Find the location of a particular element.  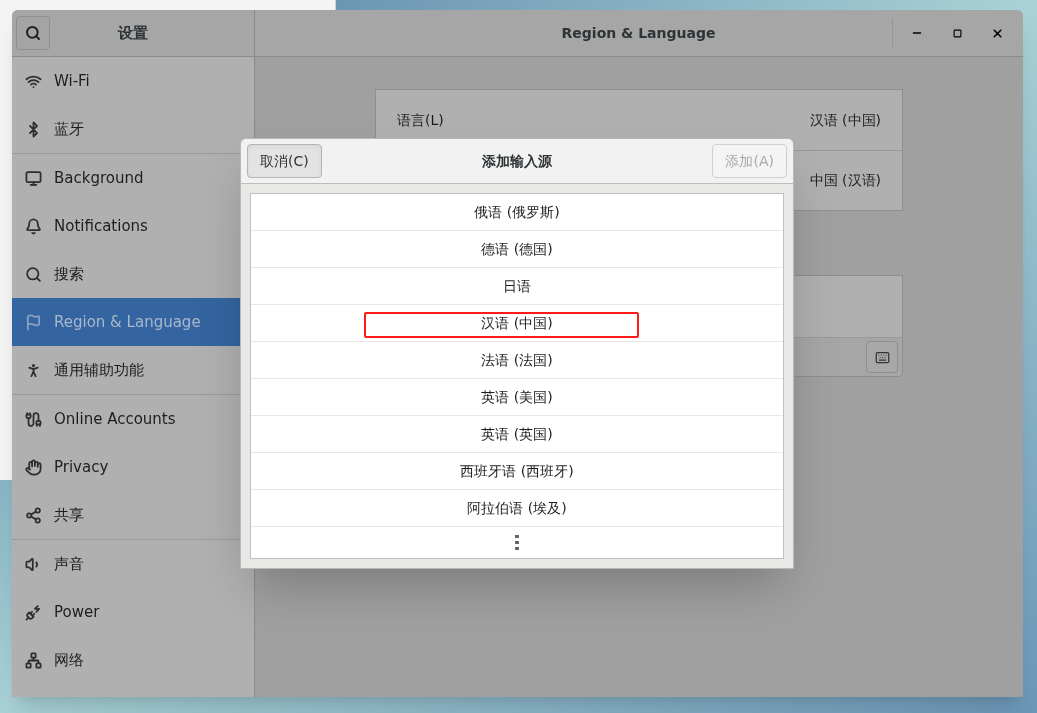

monitor-icon is located at coordinates (33, 178).